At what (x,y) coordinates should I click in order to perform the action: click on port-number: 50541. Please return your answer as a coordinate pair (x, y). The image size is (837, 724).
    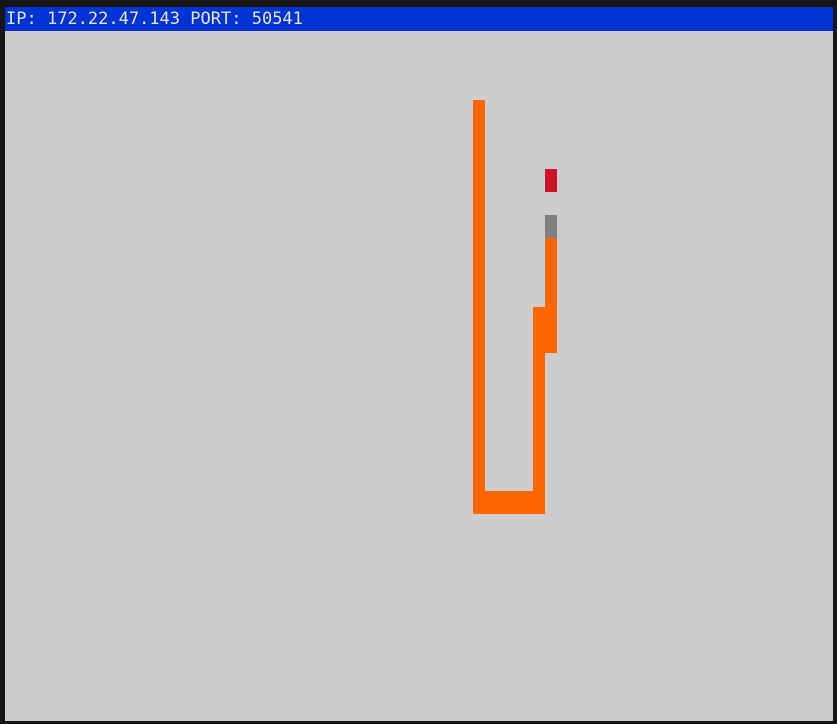
    Looking at the image, I should click on (277, 19).